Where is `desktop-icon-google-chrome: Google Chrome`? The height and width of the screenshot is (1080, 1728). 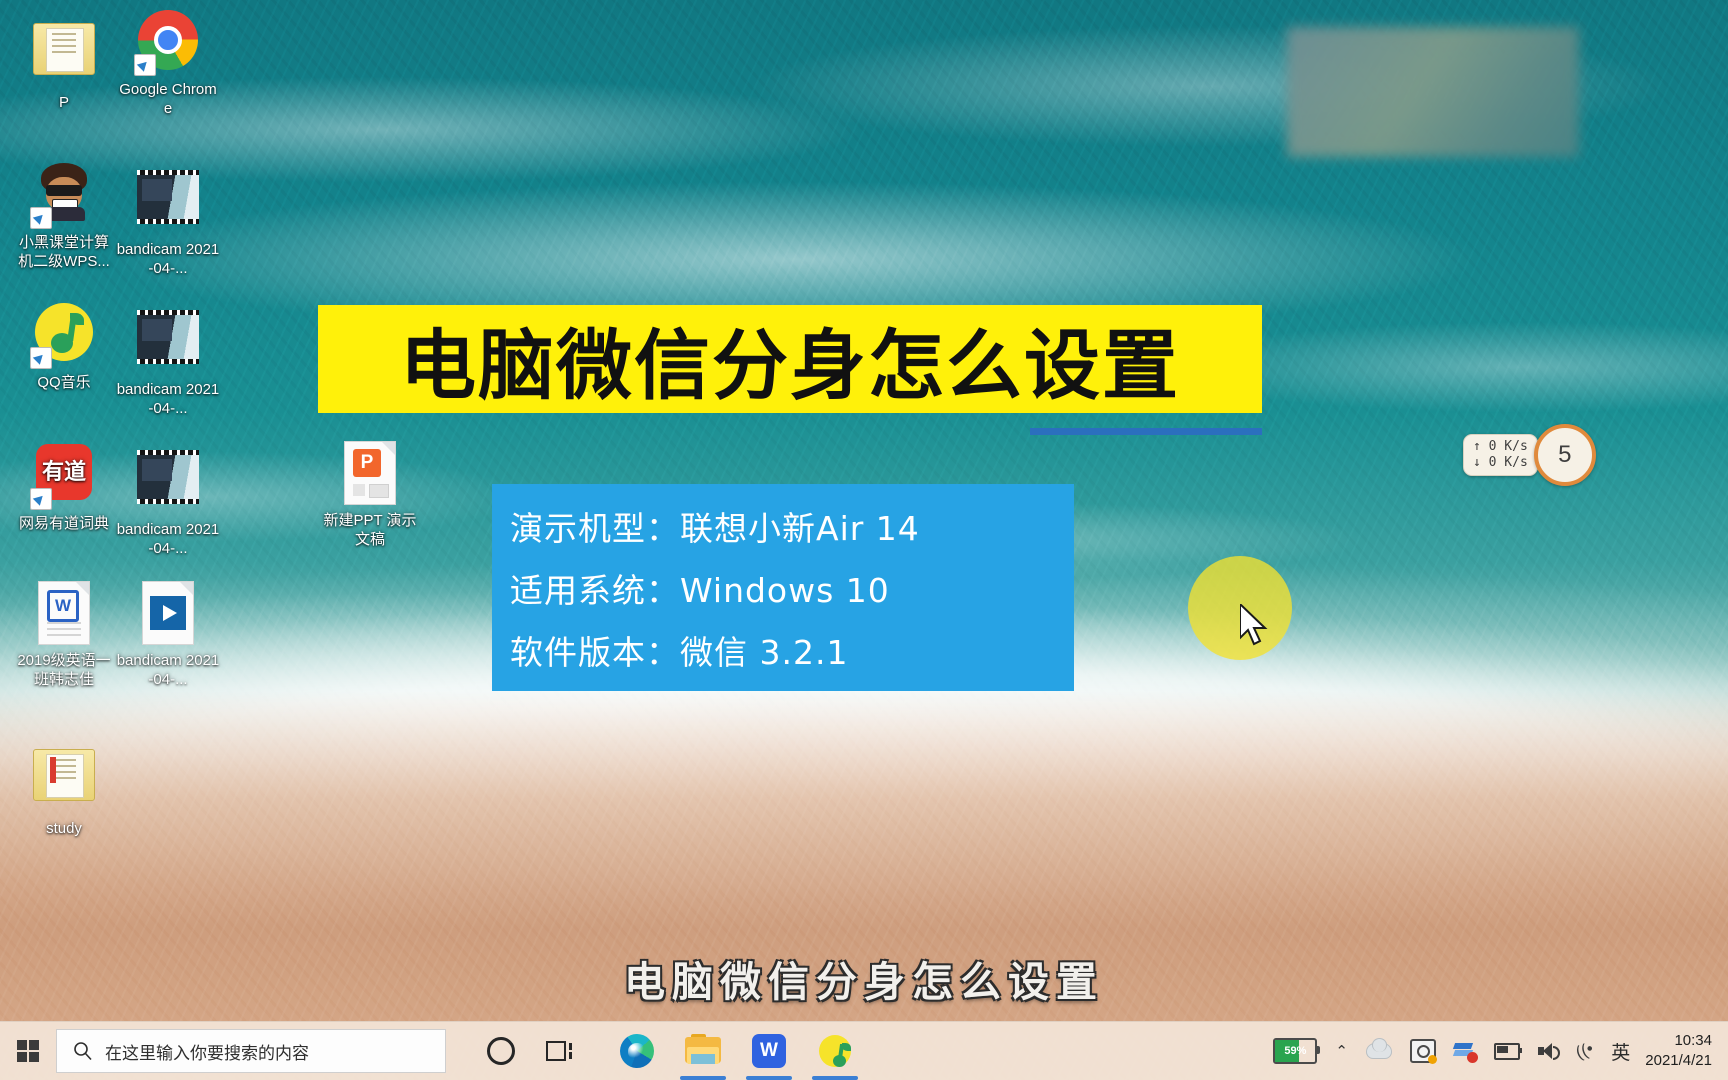
desktop-icon-google-chrome: Google Chrome is located at coordinates (168, 63).